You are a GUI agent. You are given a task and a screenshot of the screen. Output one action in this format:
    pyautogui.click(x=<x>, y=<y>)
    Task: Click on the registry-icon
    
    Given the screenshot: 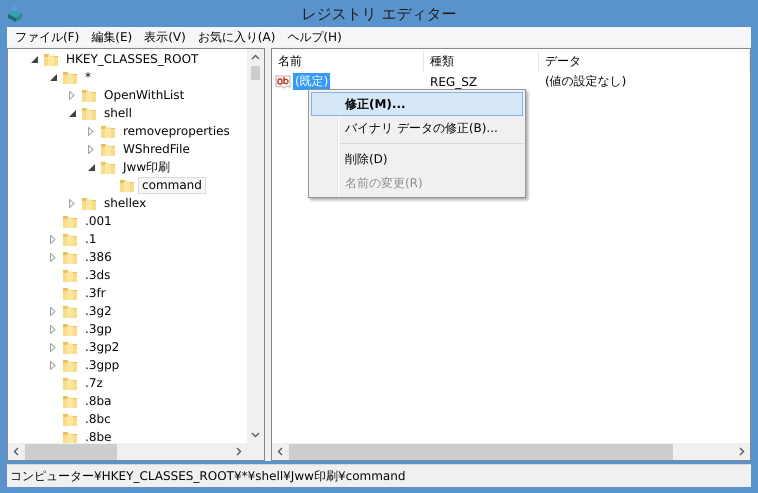 What is the action you would take?
    pyautogui.click(x=15, y=13)
    